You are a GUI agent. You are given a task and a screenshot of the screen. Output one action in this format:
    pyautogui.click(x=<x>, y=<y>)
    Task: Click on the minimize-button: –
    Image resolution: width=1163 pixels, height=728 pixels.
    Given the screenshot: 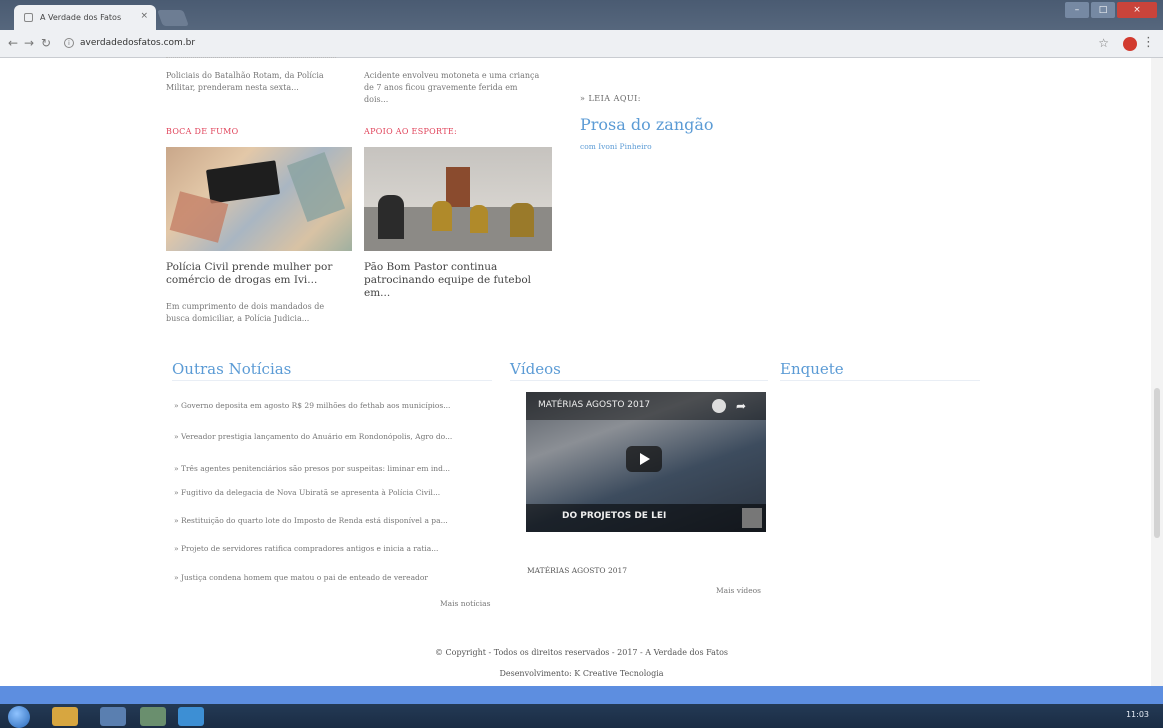 What is the action you would take?
    pyautogui.click(x=1077, y=10)
    